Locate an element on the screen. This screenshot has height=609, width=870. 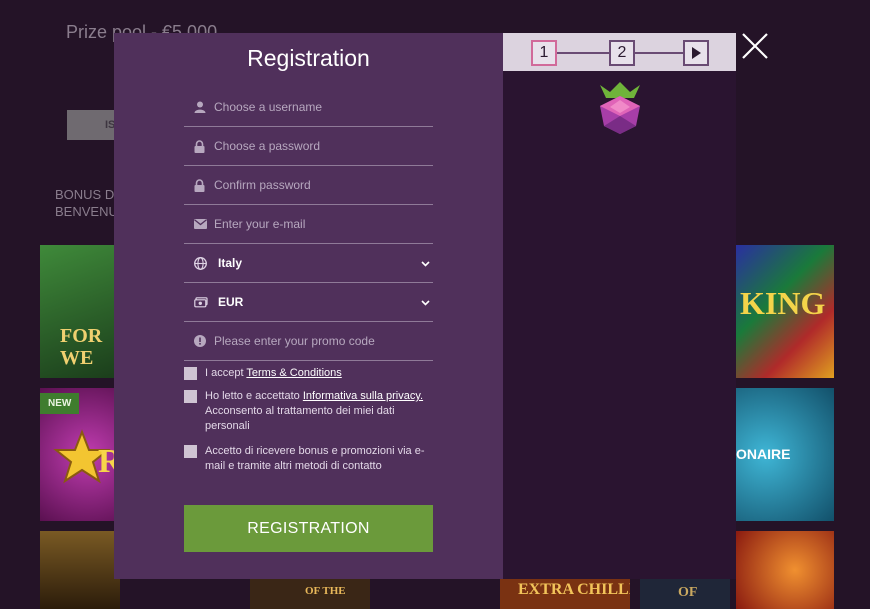
marketing-checkbox is located at coordinates (190, 451).